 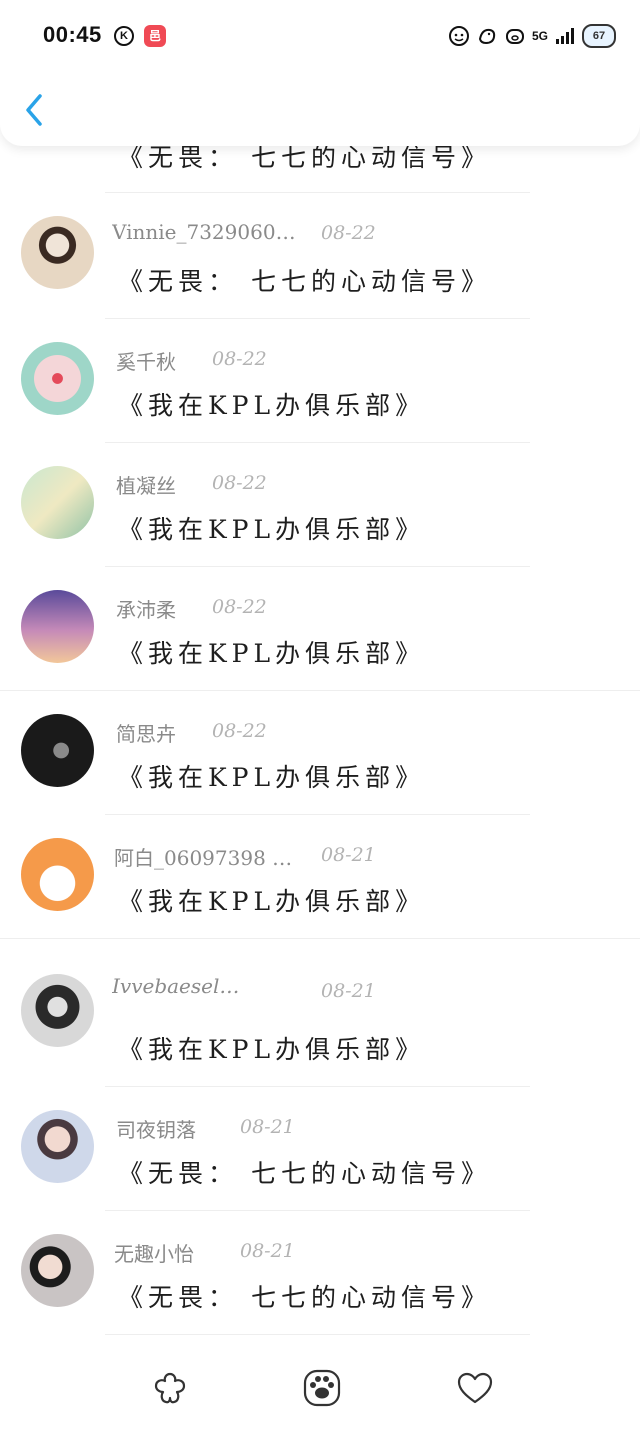 I want to click on signal-icon, so click(x=565, y=36).